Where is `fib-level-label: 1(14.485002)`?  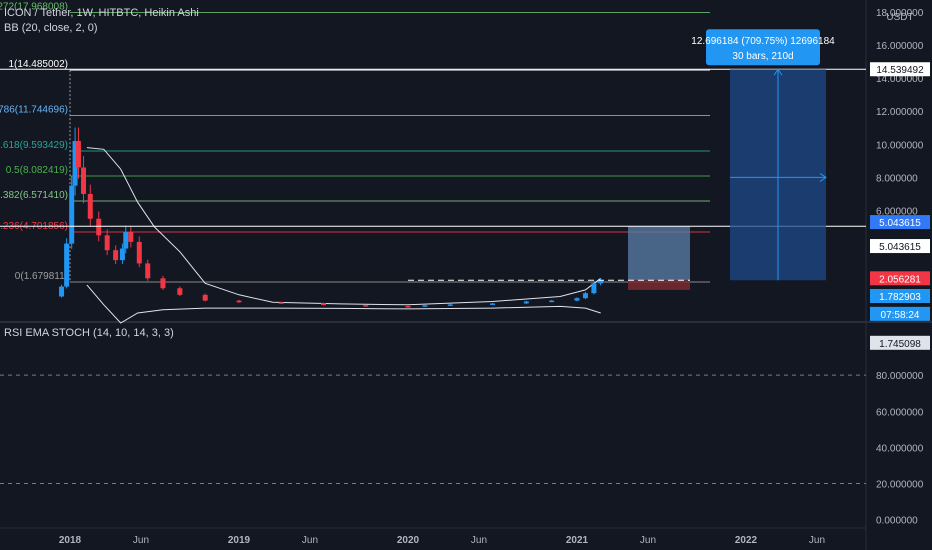 fib-level-label: 1(14.485002) is located at coordinates (39, 64).